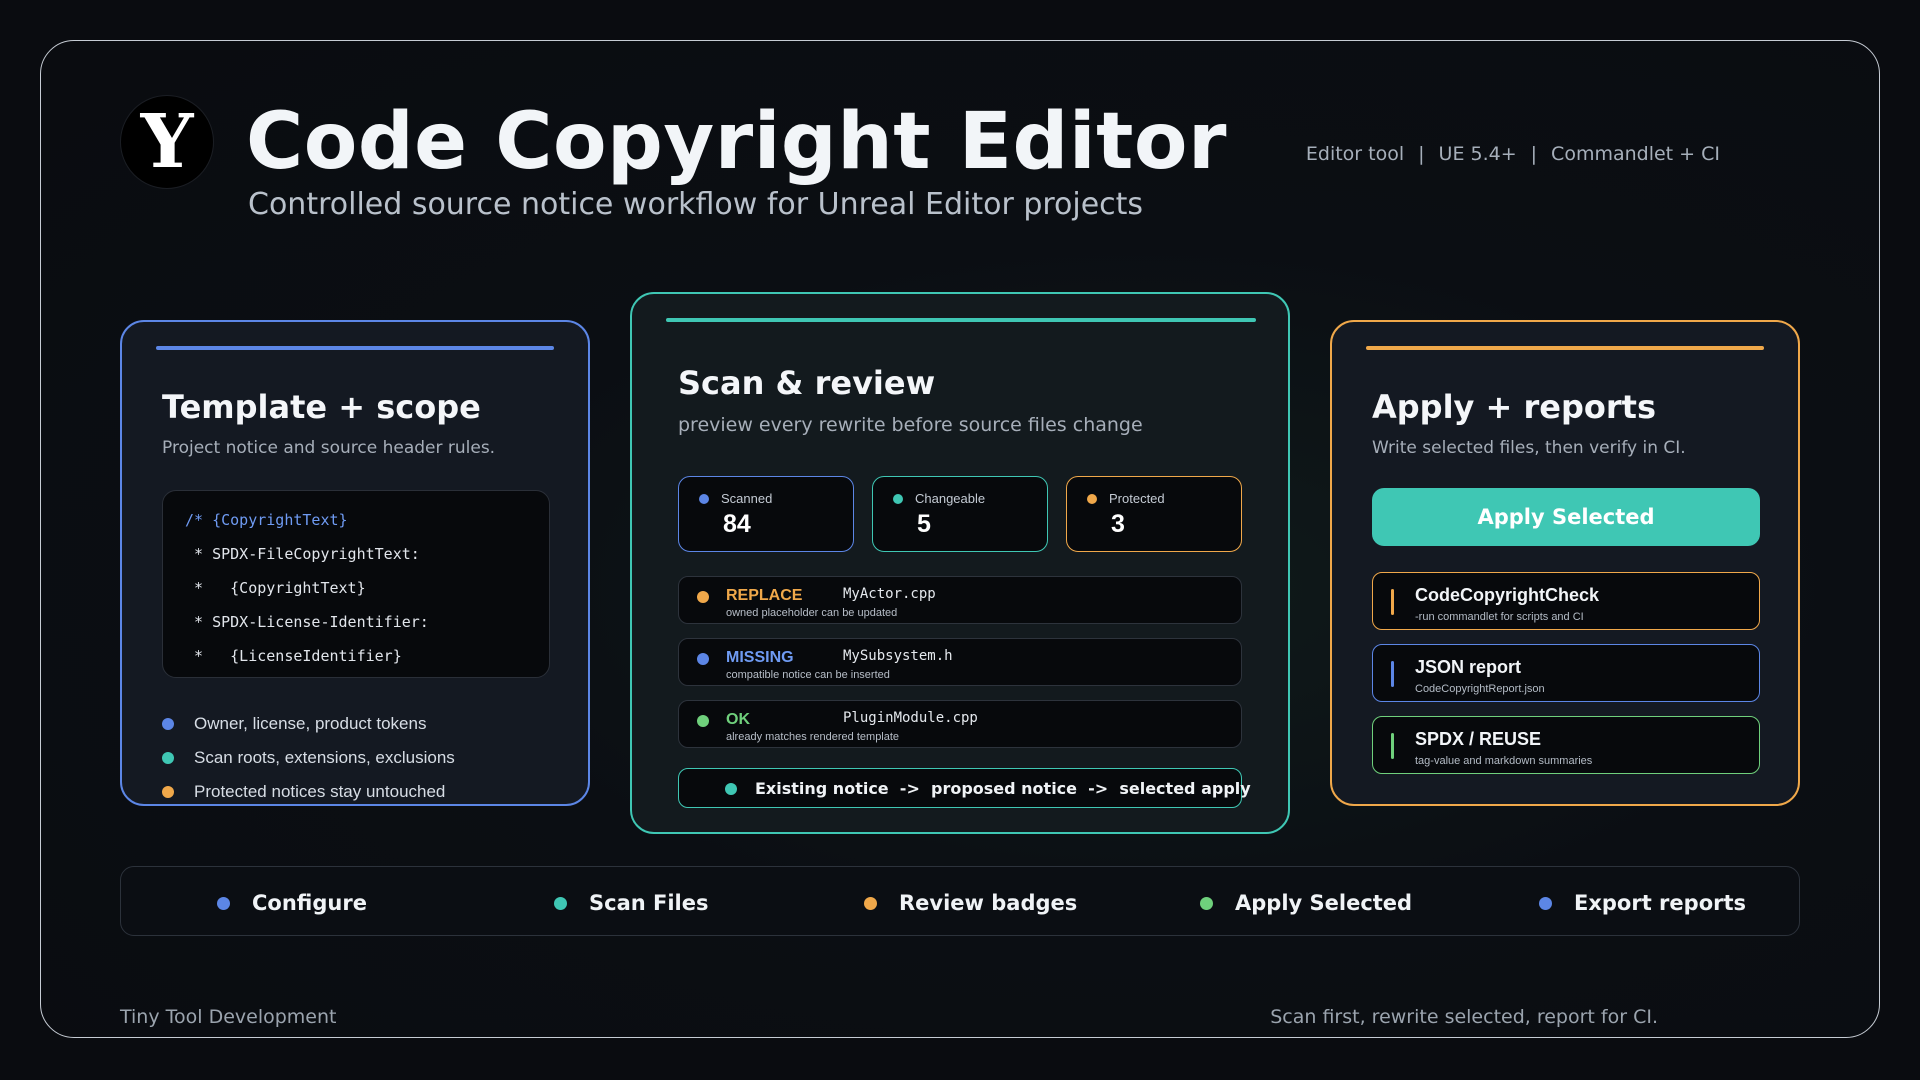  Describe the element at coordinates (302, 554) in the screenshot. I see `code-line: * SPDX-FileCopyrightText:` at that location.